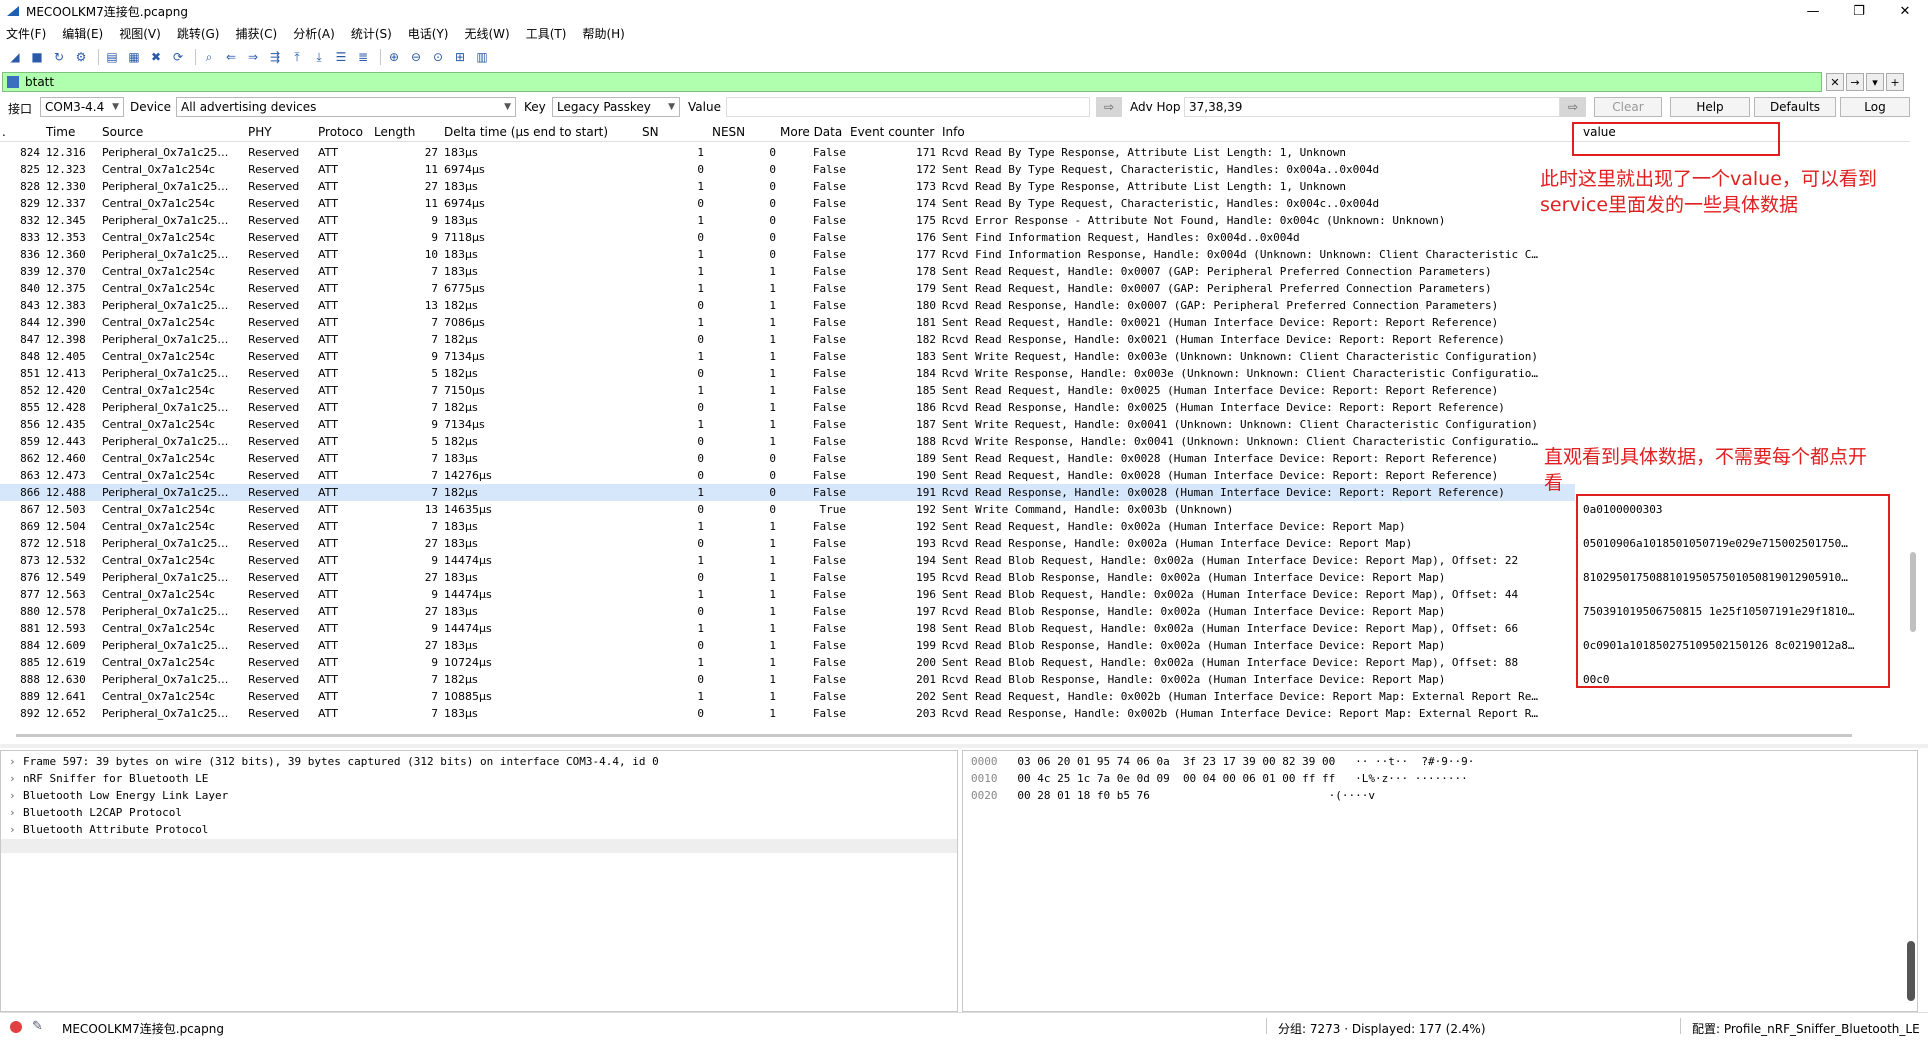 The width and height of the screenshot is (1928, 1040). Describe the element at coordinates (156, 57) in the screenshot. I see `close-file-icon: ✖` at that location.